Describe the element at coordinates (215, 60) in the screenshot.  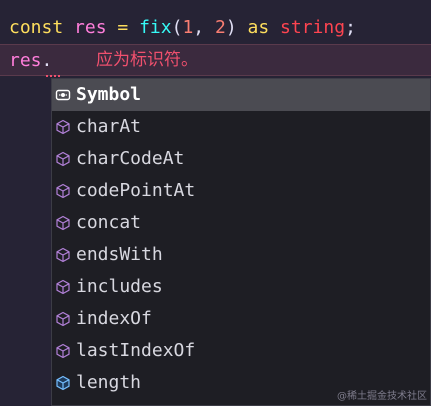
I see `code-line-2: res.` at that location.